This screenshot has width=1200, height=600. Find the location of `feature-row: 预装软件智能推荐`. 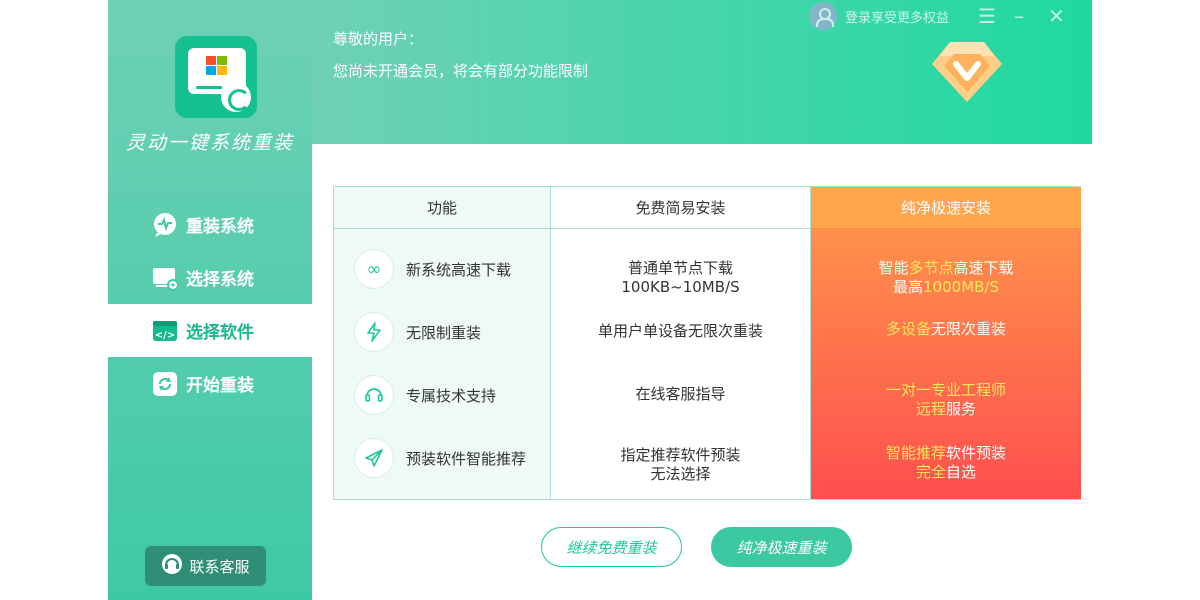

feature-row: 预装软件智能推荐 is located at coordinates (442, 458).